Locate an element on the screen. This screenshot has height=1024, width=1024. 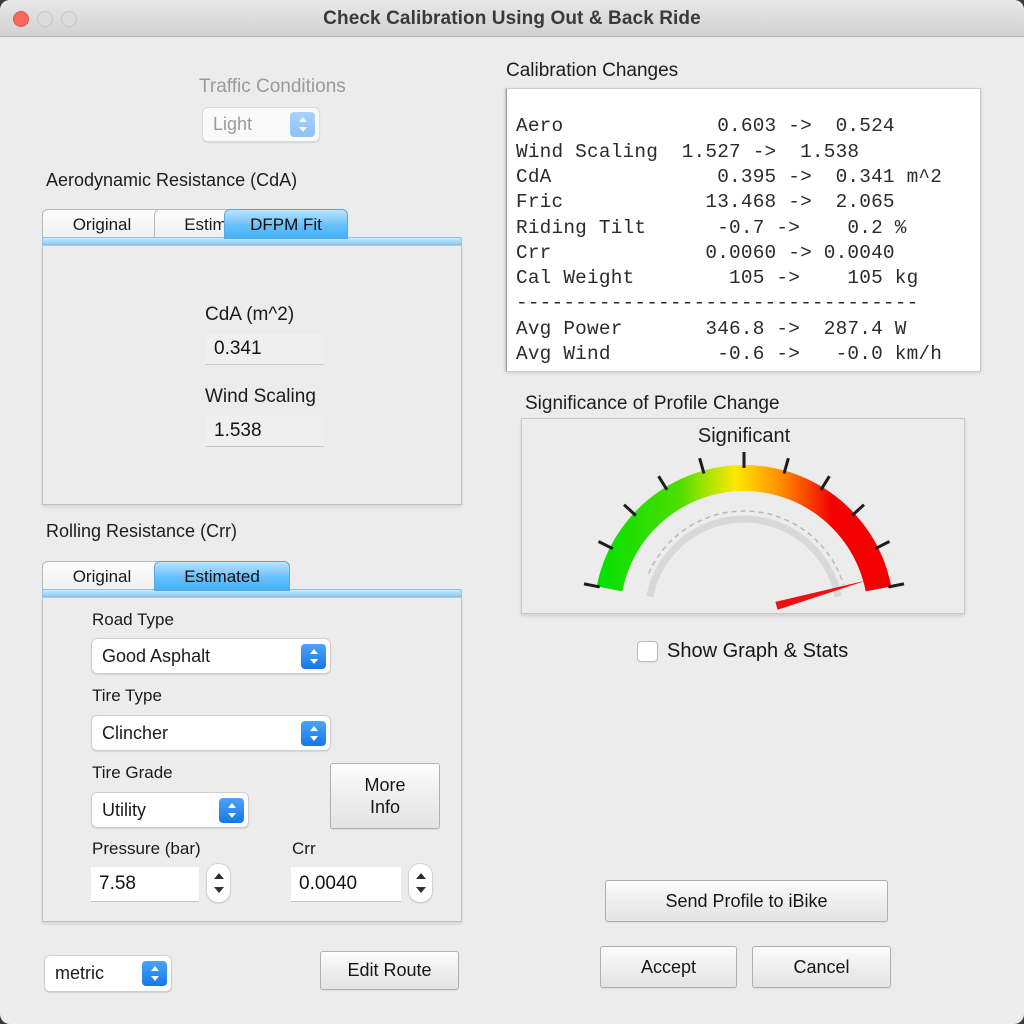
send-profile-button: Send Profile to iBike is located at coordinates (746, 901).